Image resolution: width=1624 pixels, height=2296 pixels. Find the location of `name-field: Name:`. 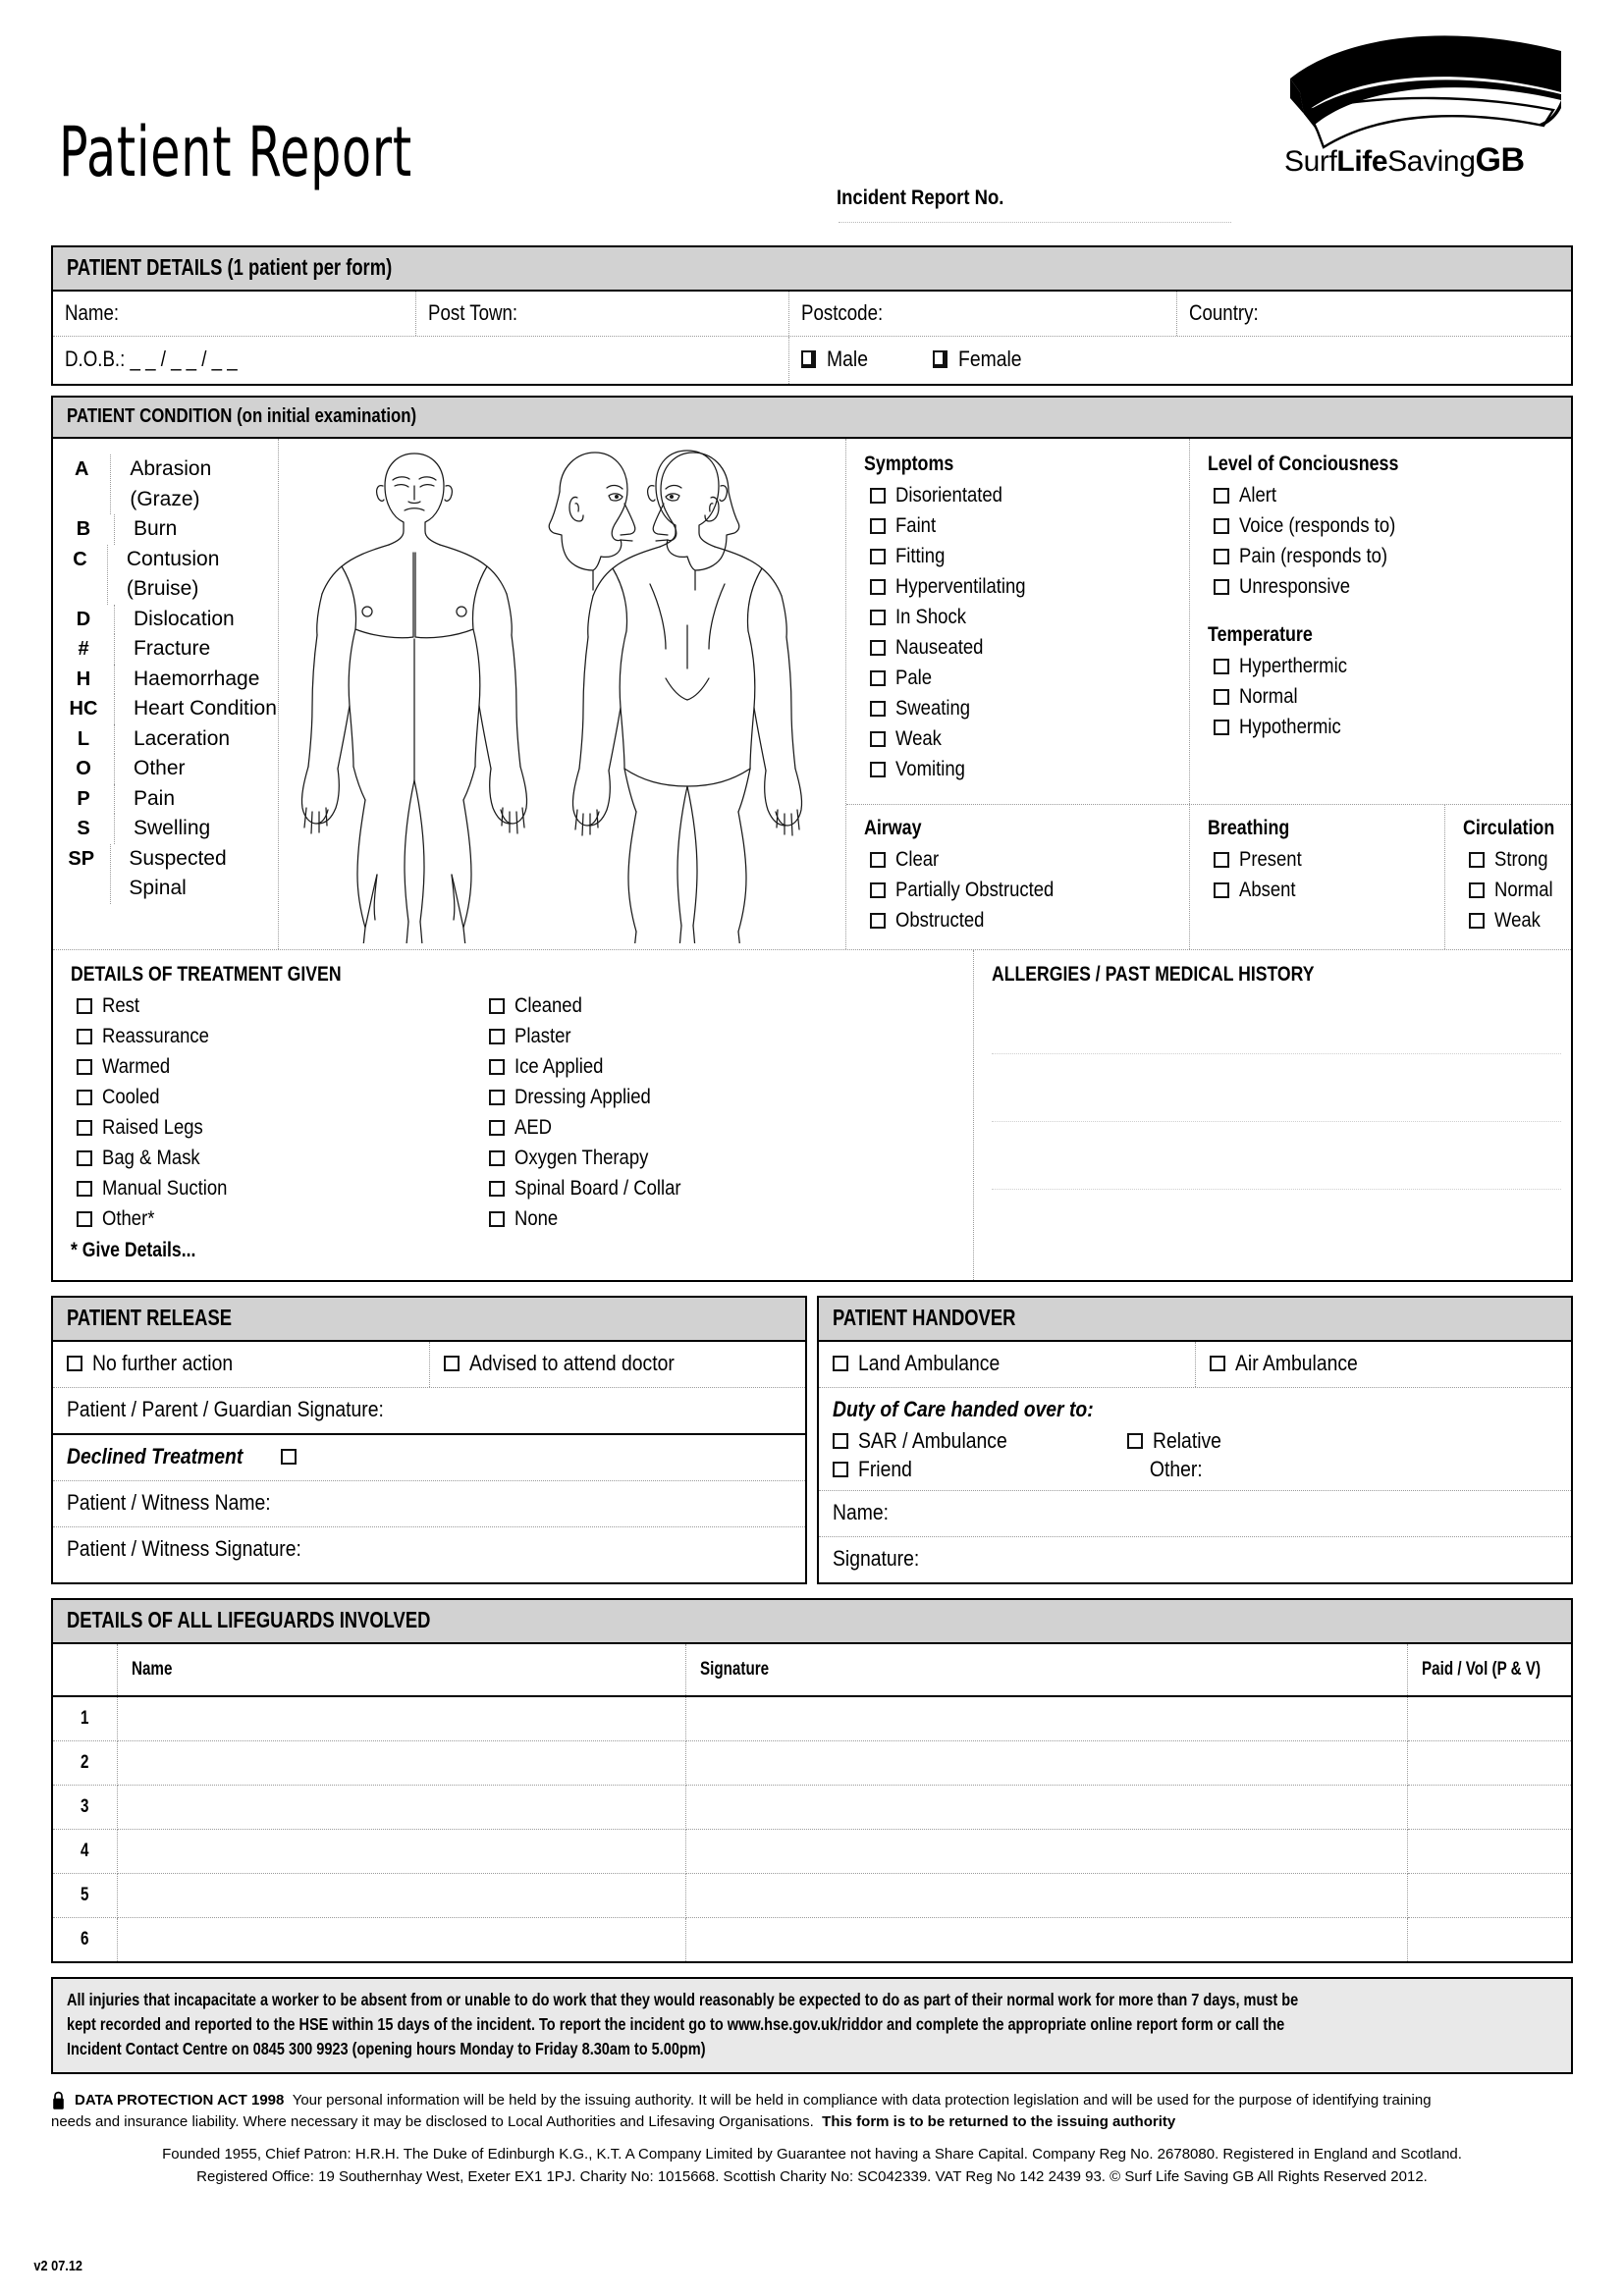

name-field: Name: is located at coordinates (234, 314).